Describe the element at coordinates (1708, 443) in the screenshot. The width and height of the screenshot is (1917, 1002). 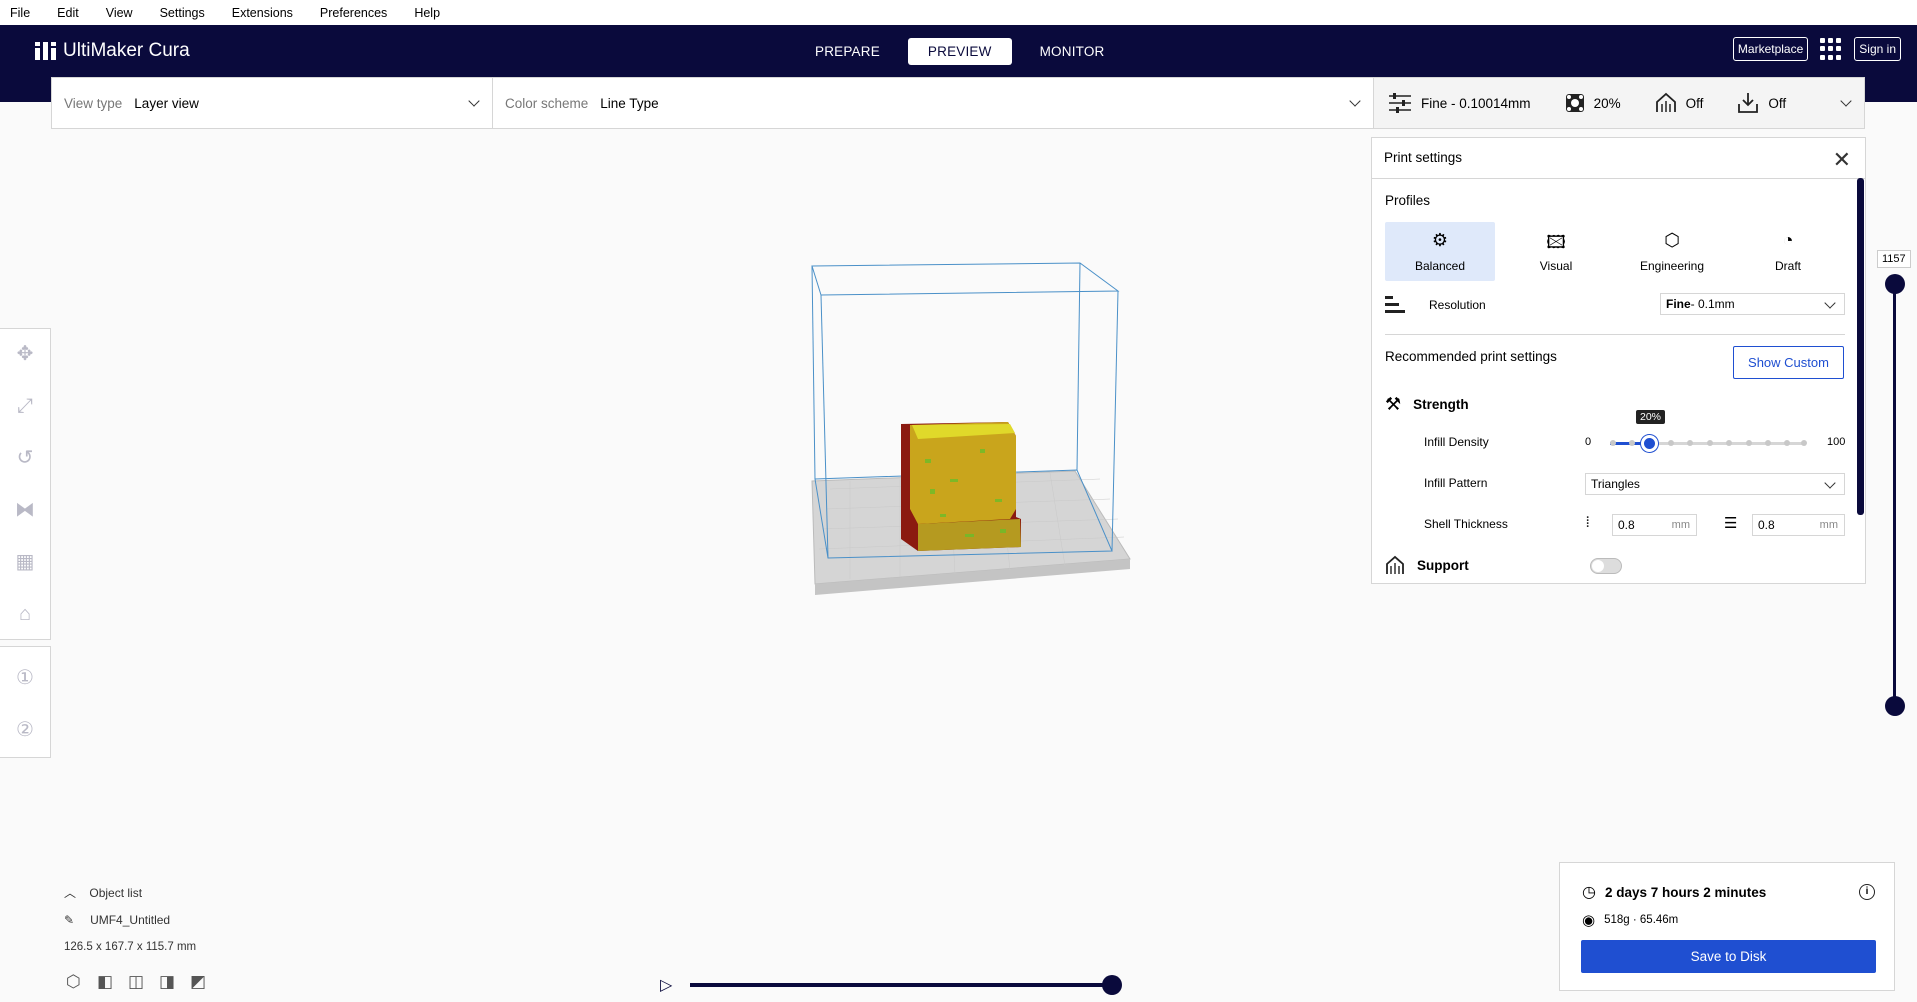
I see `infill-density-slider` at that location.